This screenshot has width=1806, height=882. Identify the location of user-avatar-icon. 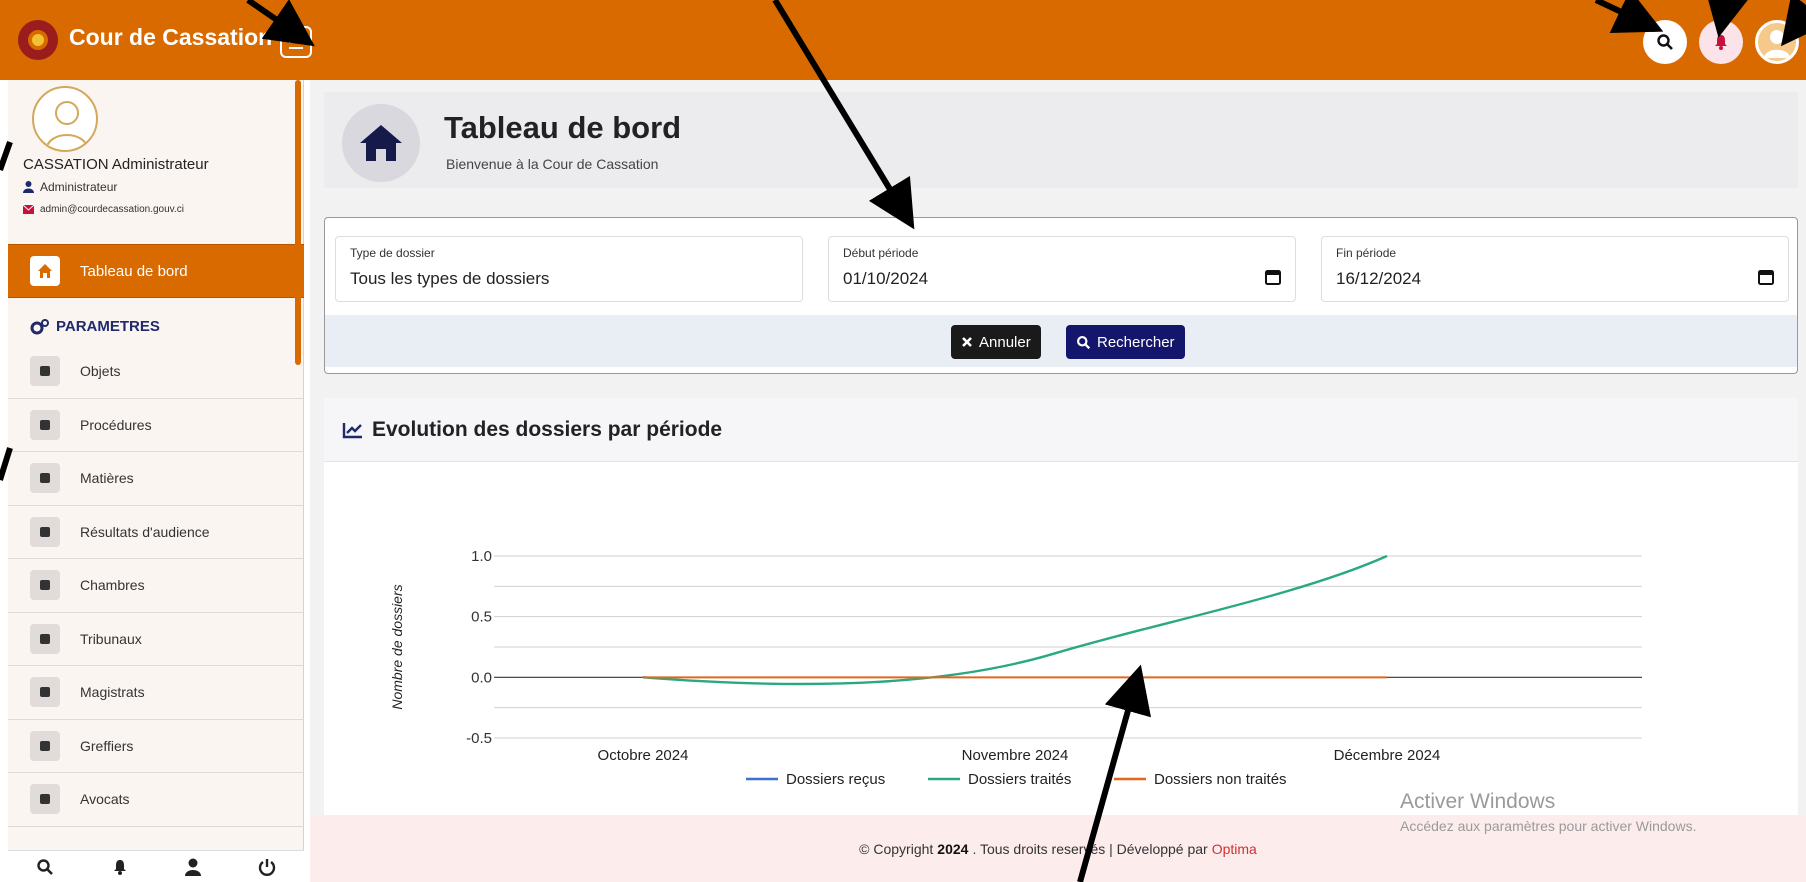
(1777, 44).